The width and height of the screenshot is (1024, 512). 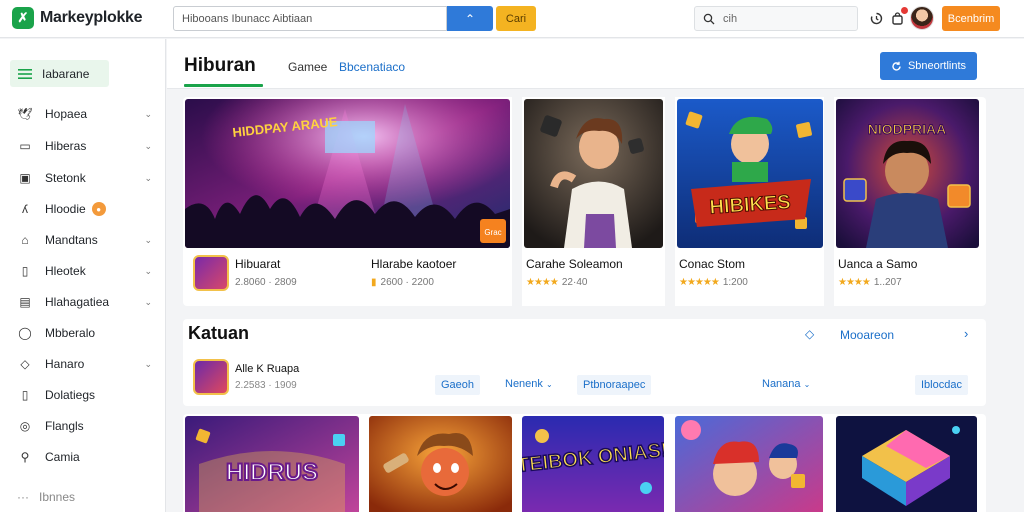 What do you see at coordinates (966, 333) in the screenshot?
I see `chevron-right-icon: ›` at bounding box center [966, 333].